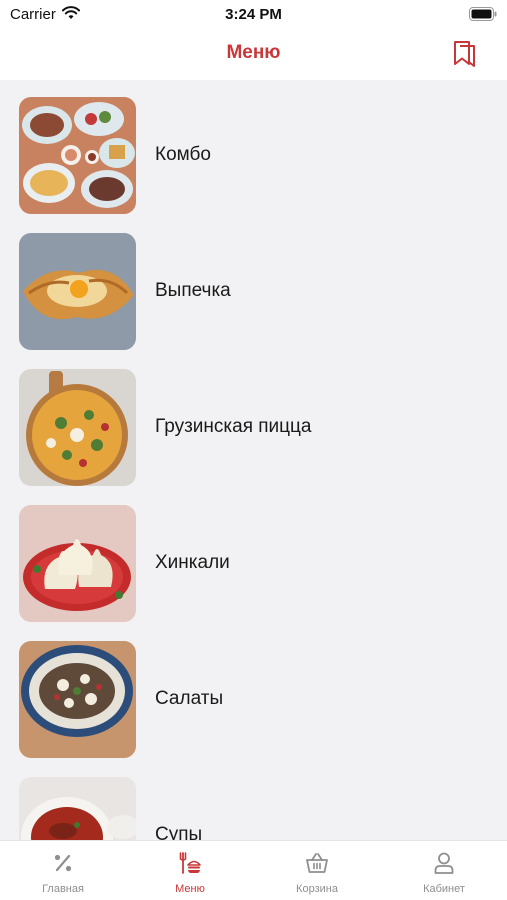 Image resolution: width=507 pixels, height=900 pixels. What do you see at coordinates (317, 889) in the screenshot?
I see `tab-label: Корзина` at bounding box center [317, 889].